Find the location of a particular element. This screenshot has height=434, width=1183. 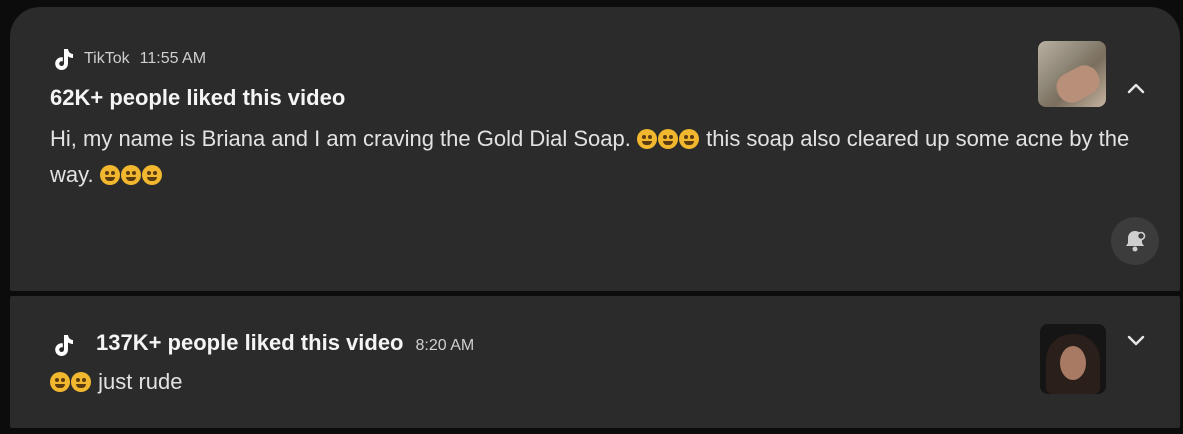

notification-header: TikTok 11:55 AM is located at coordinates (128, 59).